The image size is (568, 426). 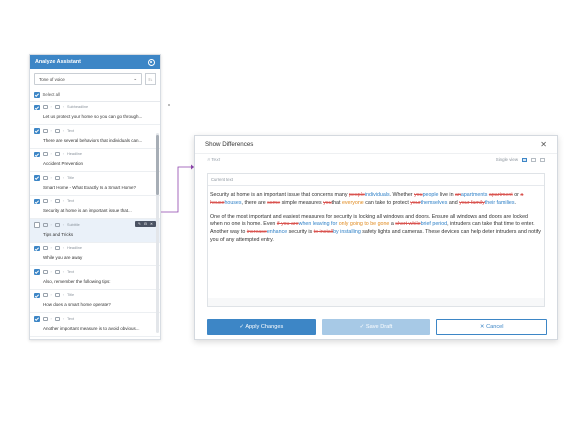 I want to click on save-draft-button: ✓ Save Draft, so click(x=376, y=327).